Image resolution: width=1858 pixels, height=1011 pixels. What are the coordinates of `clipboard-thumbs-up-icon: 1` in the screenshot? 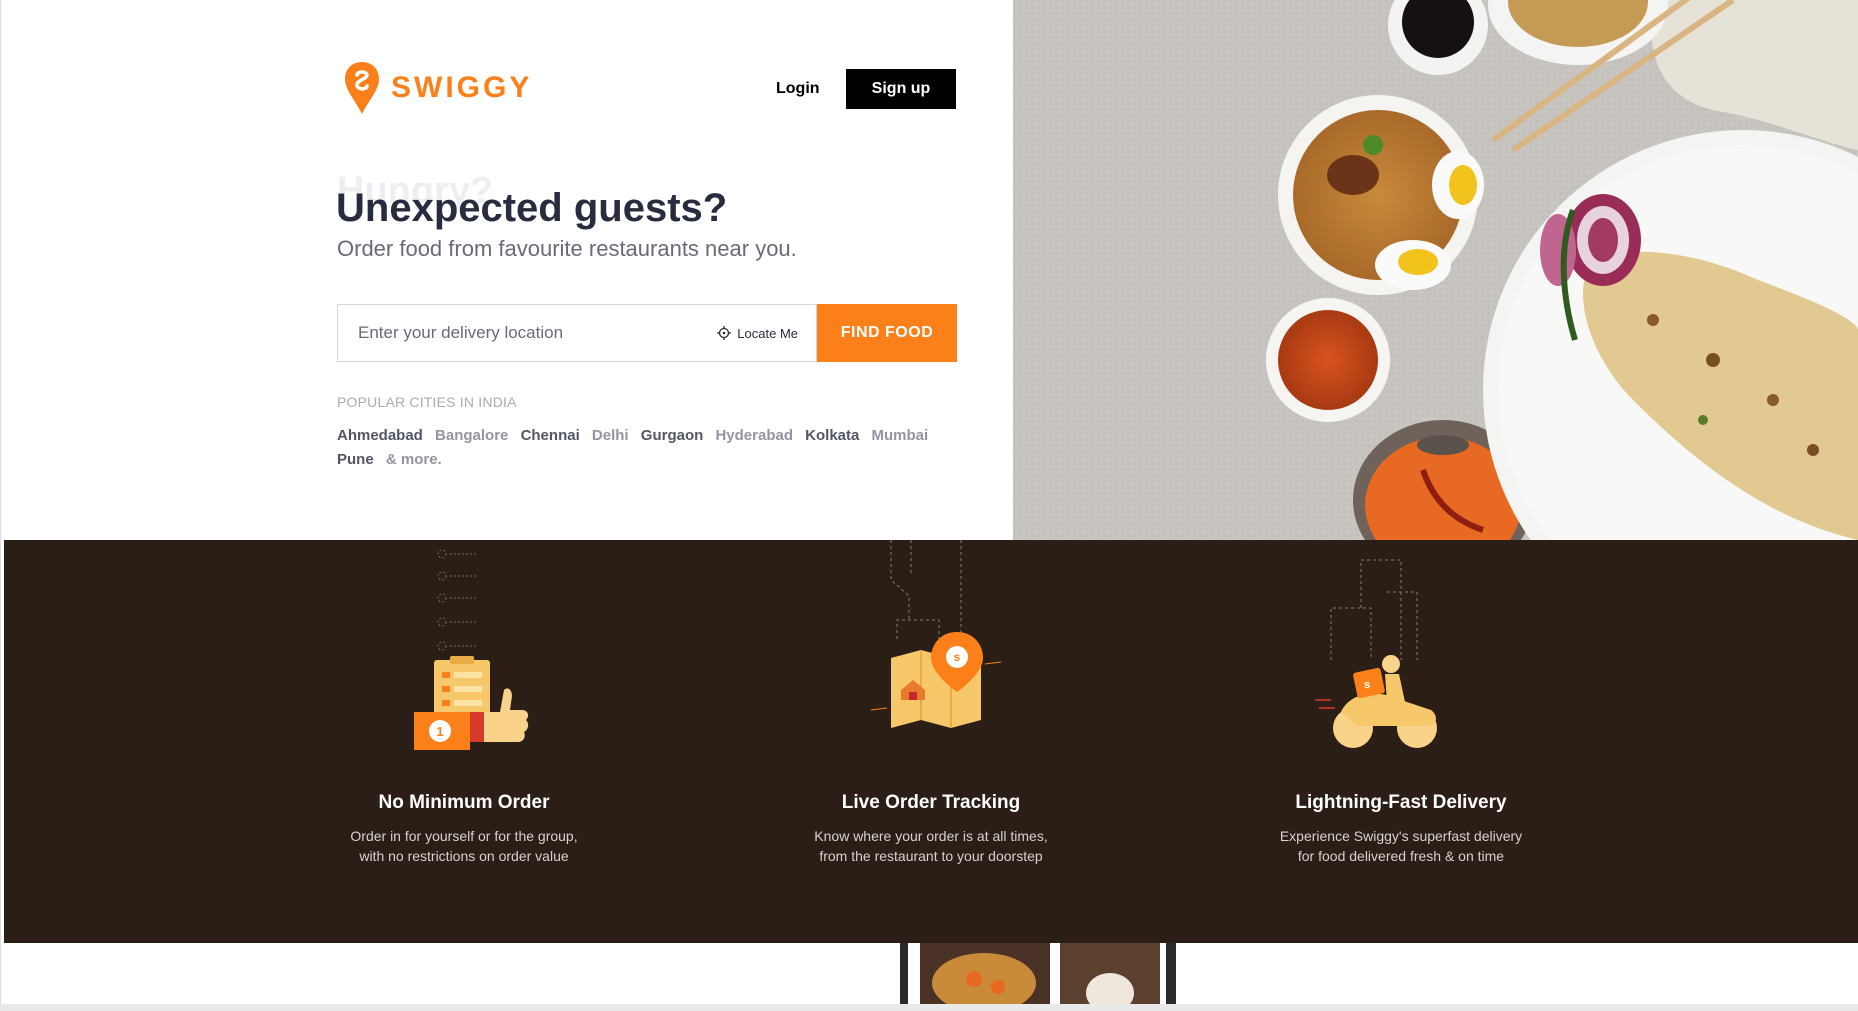 It's located at (471, 649).